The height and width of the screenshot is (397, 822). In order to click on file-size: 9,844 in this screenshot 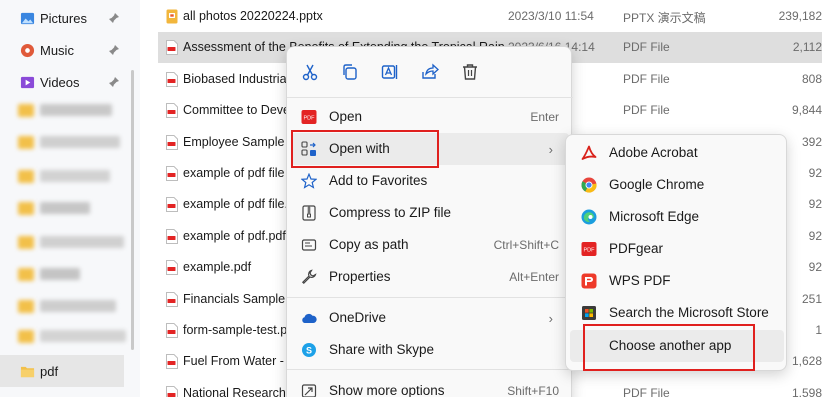, I will do `click(806, 110)`.